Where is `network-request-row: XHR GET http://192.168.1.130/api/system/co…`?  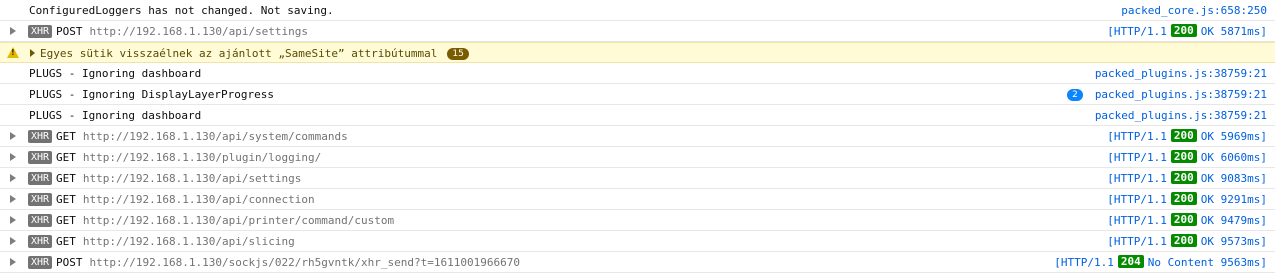
network-request-row: XHR GET http://192.168.1.130/api/system/co… is located at coordinates (637, 136).